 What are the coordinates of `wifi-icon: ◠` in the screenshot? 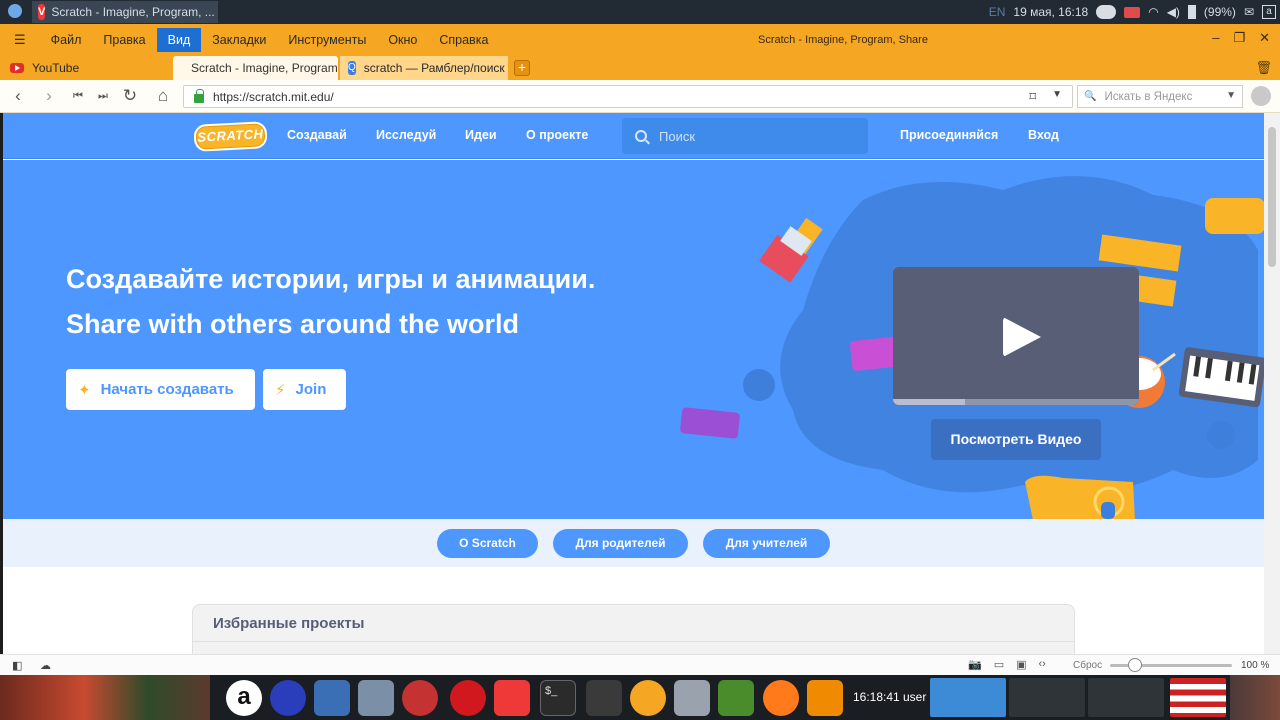 It's located at (1153, 12).